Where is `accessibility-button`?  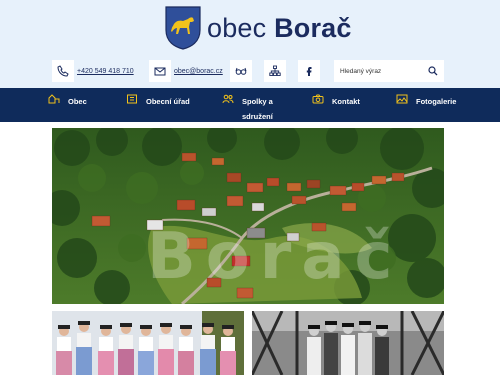
accessibility-button is located at coordinates (241, 71).